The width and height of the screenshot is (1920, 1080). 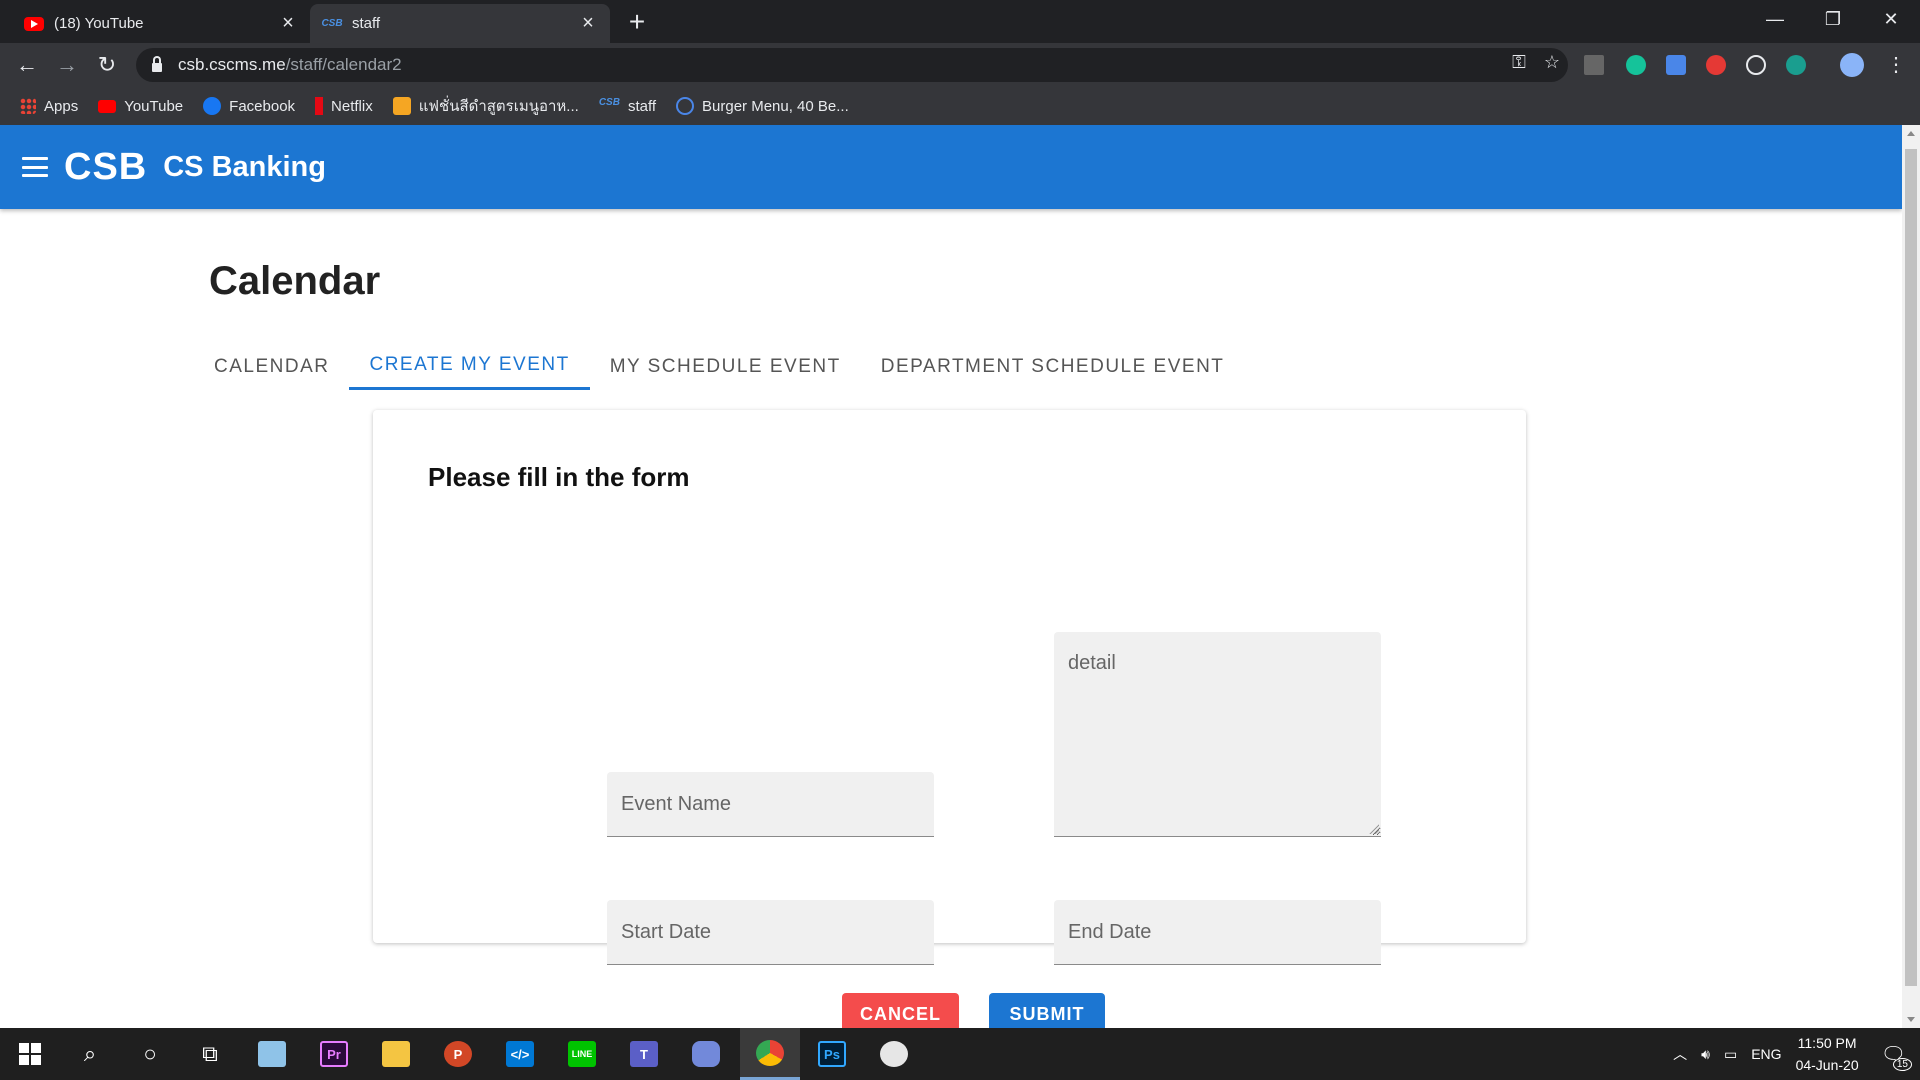 What do you see at coordinates (644, 1054) in the screenshot?
I see `teams-icon: T` at bounding box center [644, 1054].